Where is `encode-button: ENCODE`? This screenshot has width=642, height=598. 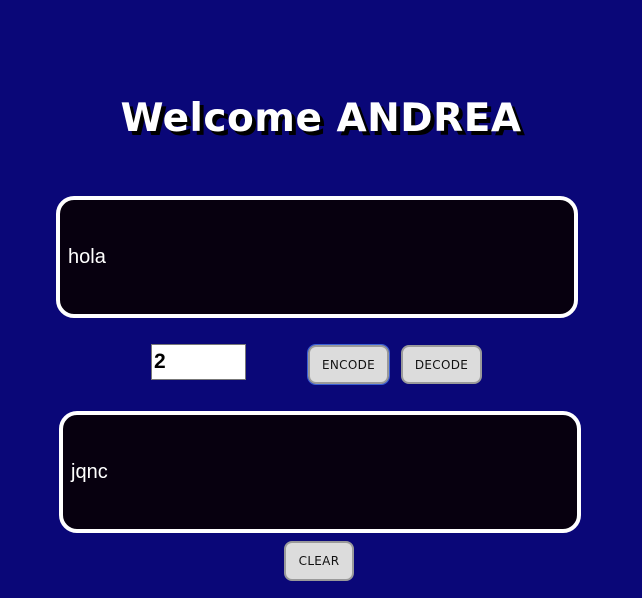 encode-button: ENCODE is located at coordinates (348, 364).